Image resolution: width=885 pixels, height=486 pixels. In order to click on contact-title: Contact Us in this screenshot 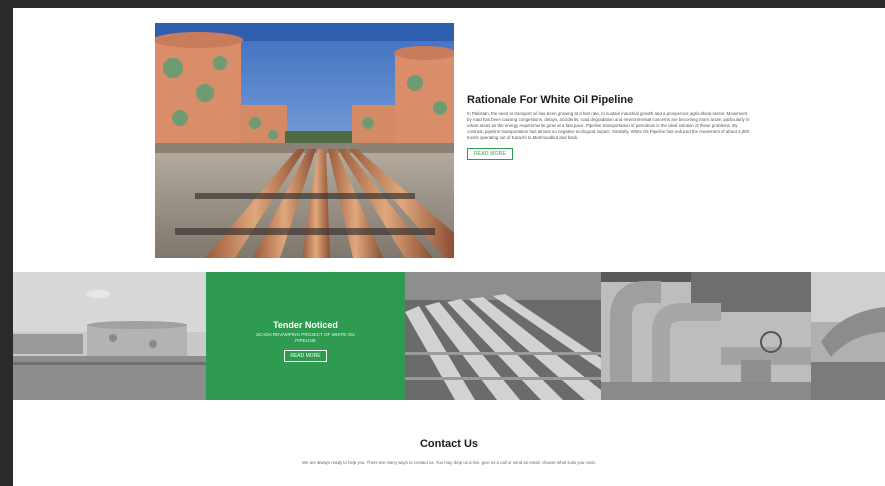, I will do `click(449, 444)`.